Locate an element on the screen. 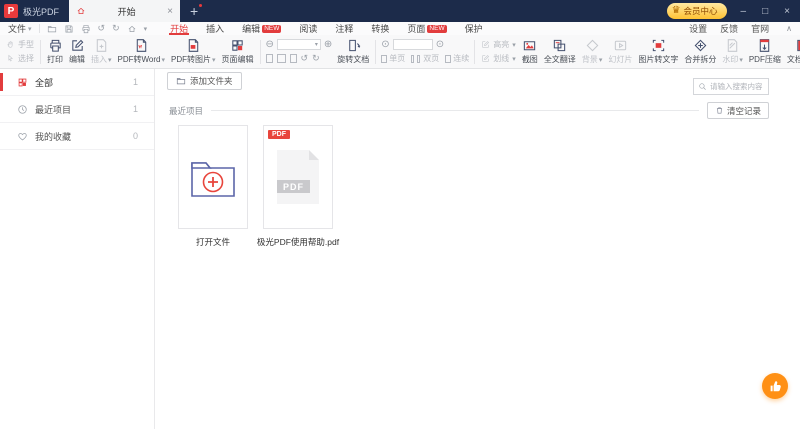 The width and height of the screenshot is (800, 429). recent-section-header: 最近项目 清空记录 is located at coordinates (469, 110).